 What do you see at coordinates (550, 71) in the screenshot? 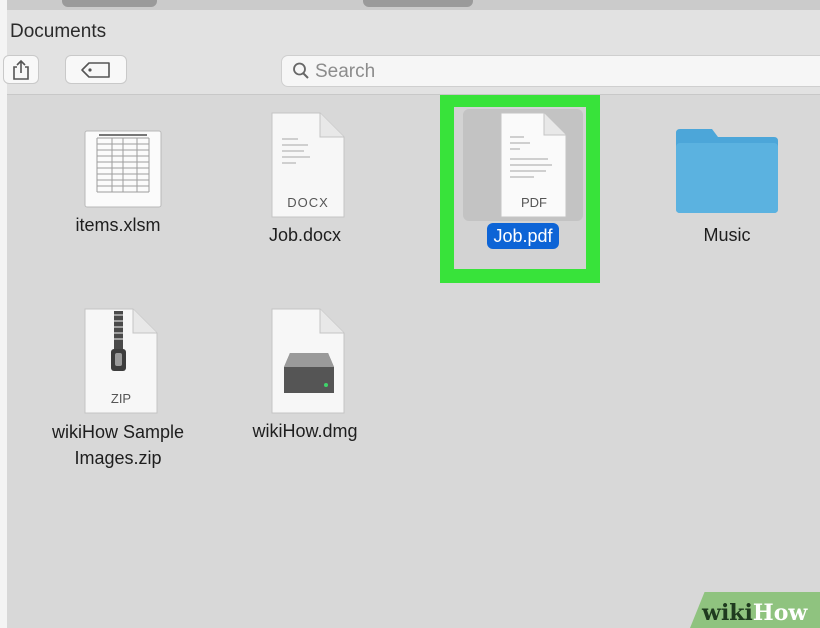
I see `search-field: Search` at bounding box center [550, 71].